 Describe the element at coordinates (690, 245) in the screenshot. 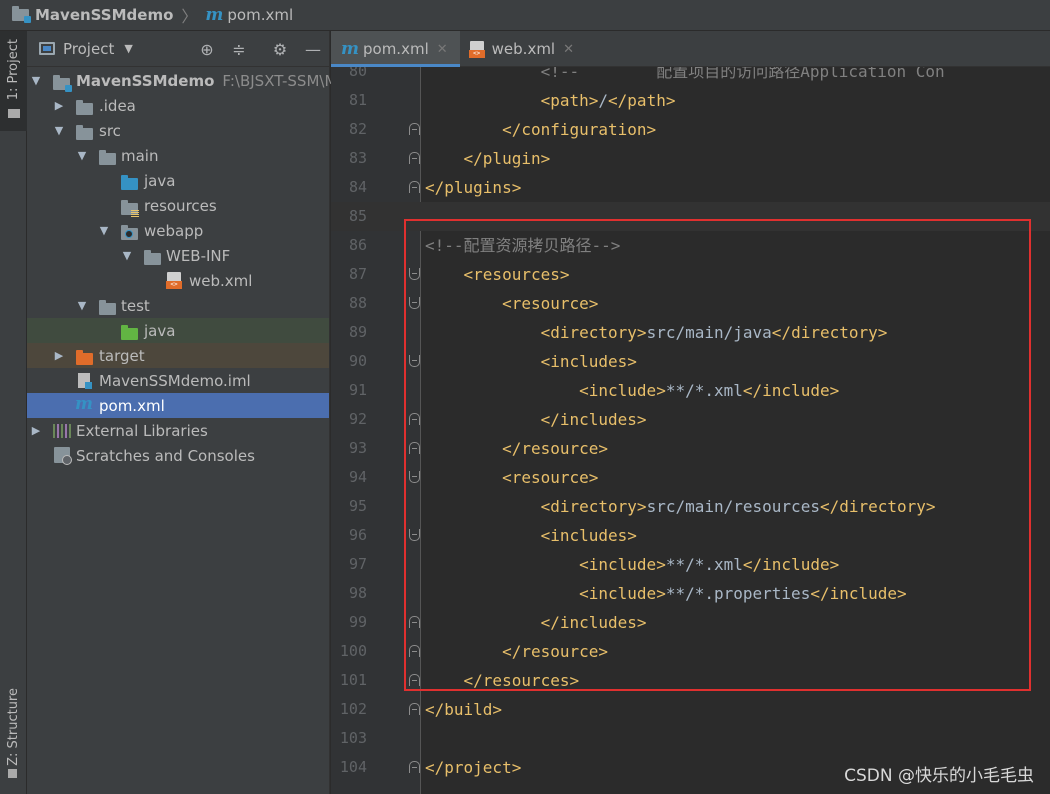

I see `code-line: 86 <!--配置资源拷贝路径-->` at that location.